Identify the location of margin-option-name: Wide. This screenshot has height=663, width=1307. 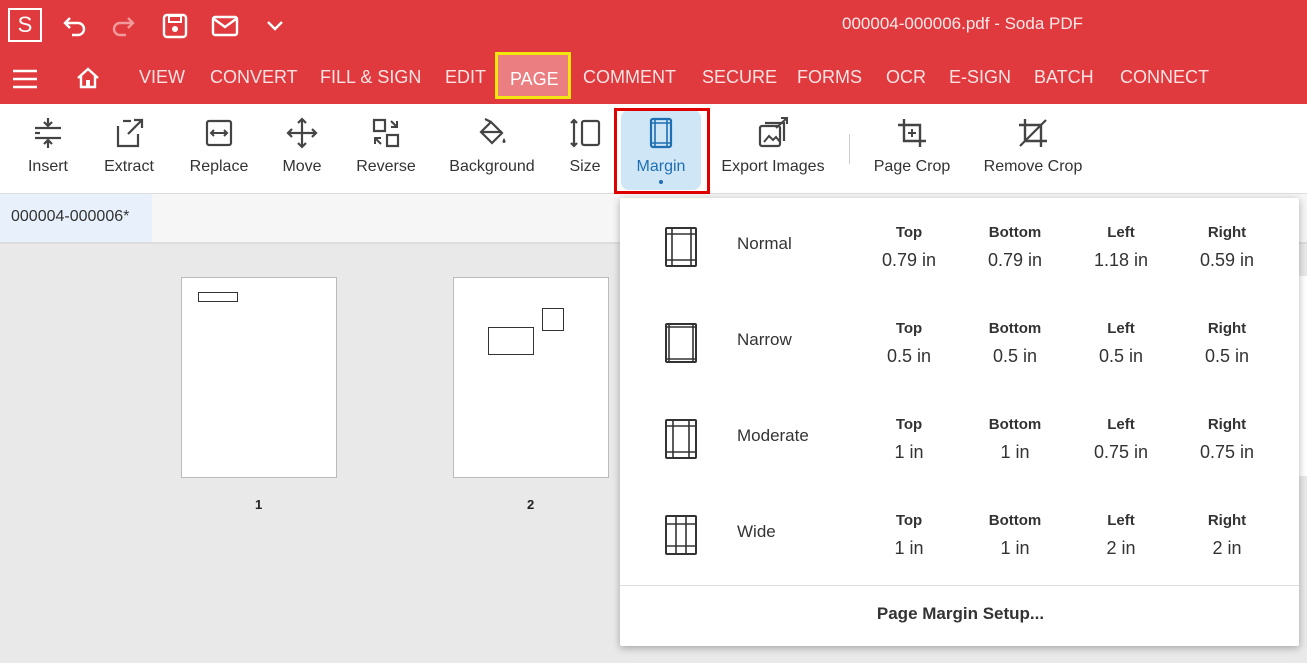
(756, 531).